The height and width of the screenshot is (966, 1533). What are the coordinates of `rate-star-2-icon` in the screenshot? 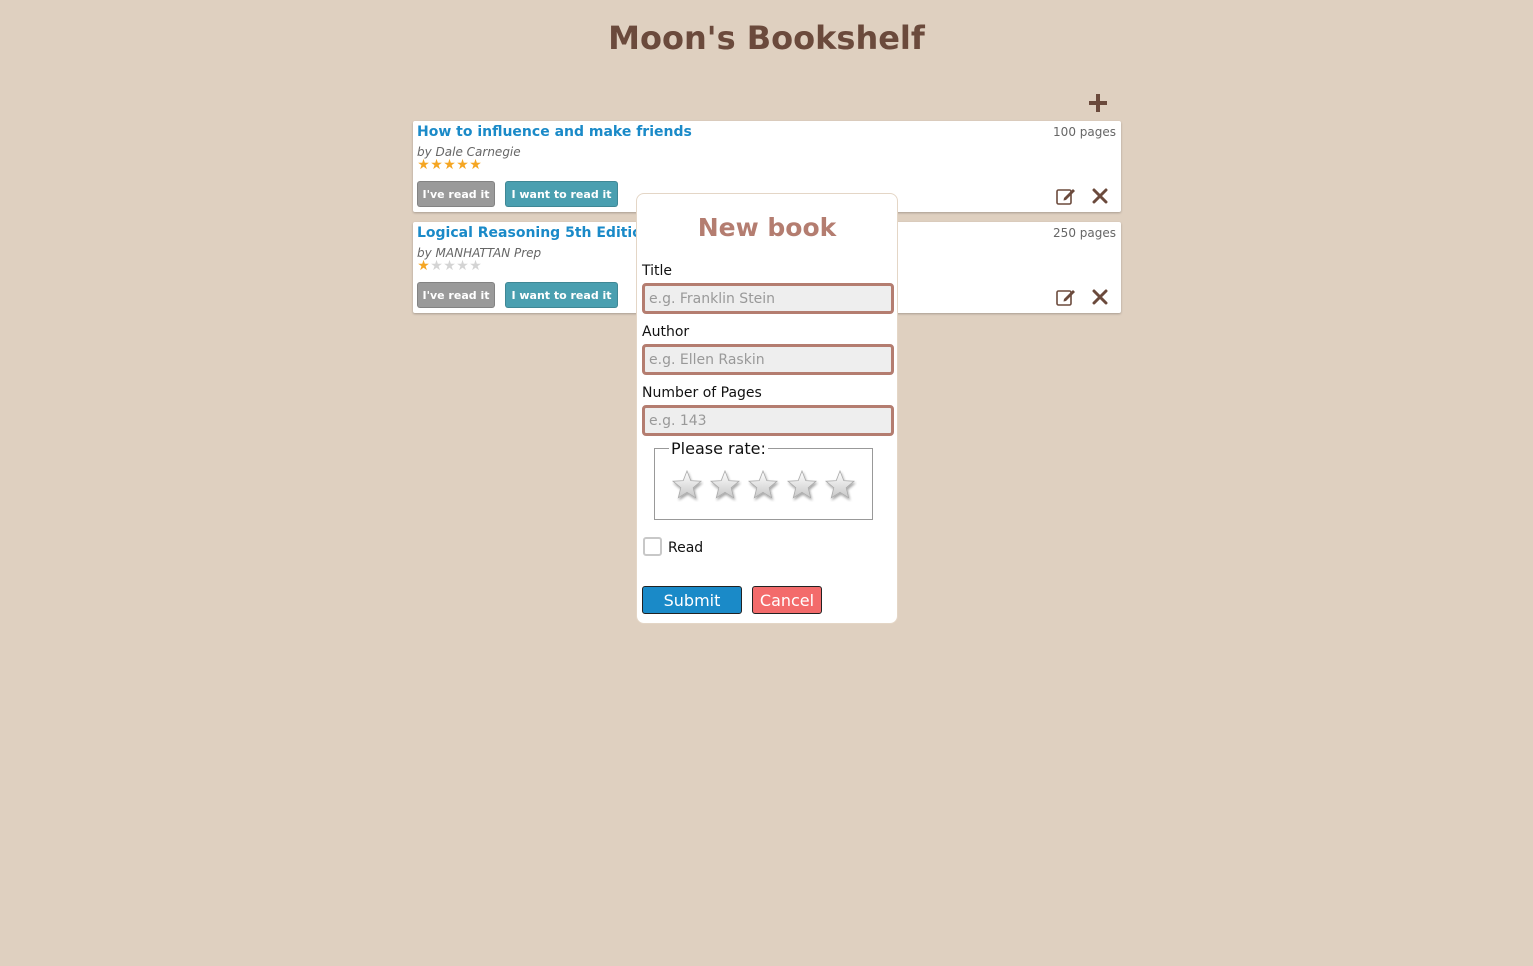 It's located at (725, 485).